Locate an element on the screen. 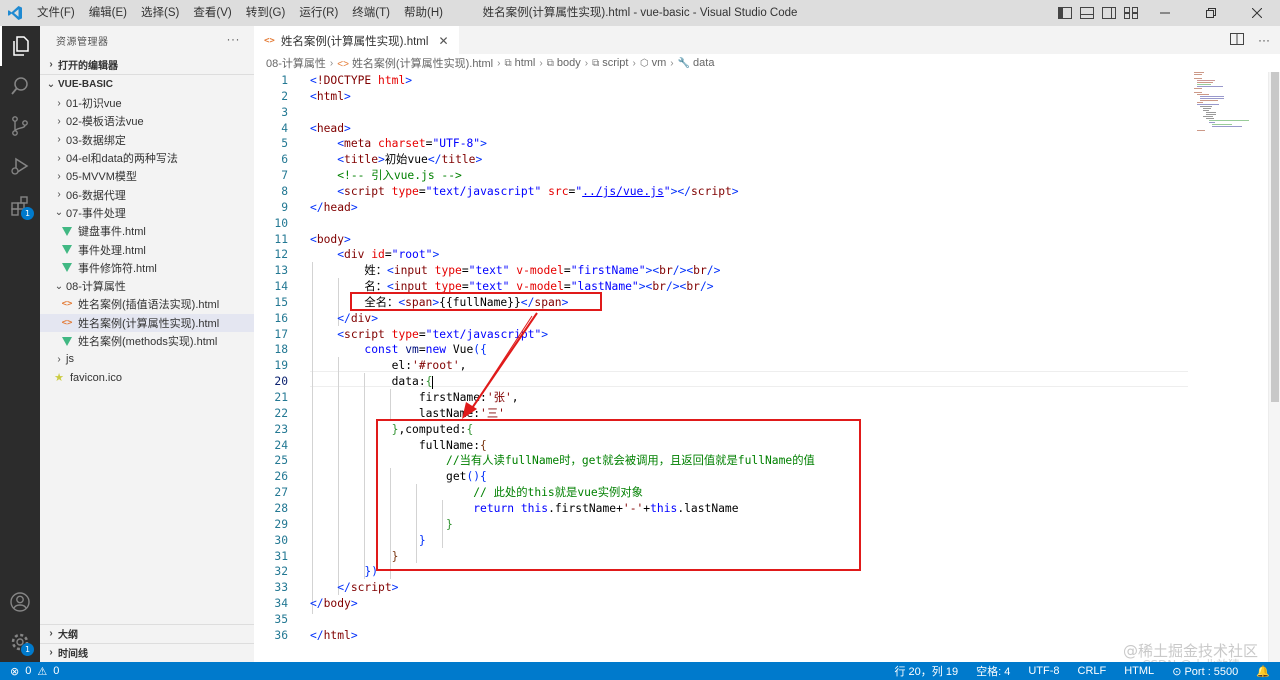 The height and width of the screenshot is (680, 1280). indentation: 空格: 4 is located at coordinates (993, 671).